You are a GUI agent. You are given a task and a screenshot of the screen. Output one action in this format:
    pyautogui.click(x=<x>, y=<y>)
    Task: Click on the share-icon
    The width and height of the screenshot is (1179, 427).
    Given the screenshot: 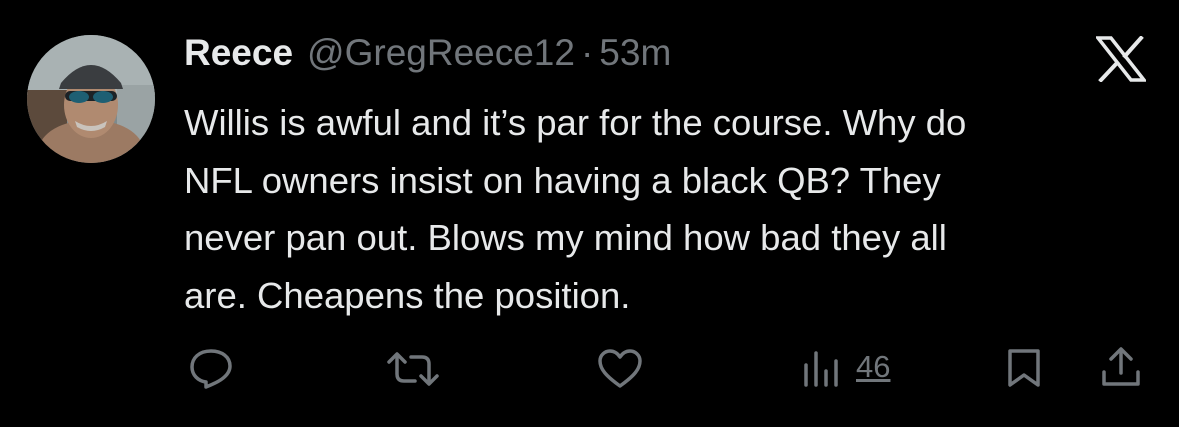 What is the action you would take?
    pyautogui.click(x=1121, y=367)
    